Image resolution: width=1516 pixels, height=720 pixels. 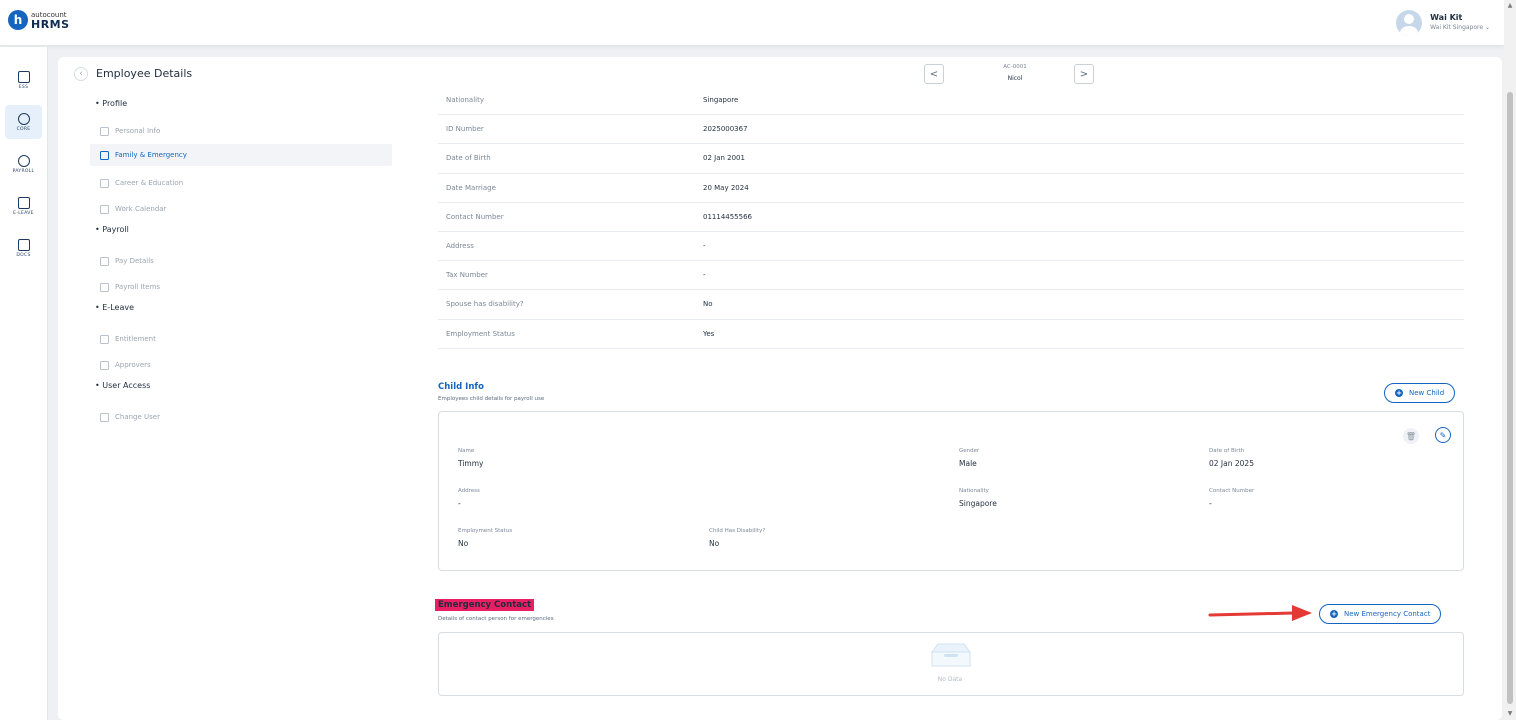 What do you see at coordinates (241, 417) in the screenshot?
I see `subnav-item-change-user: Change User` at bounding box center [241, 417].